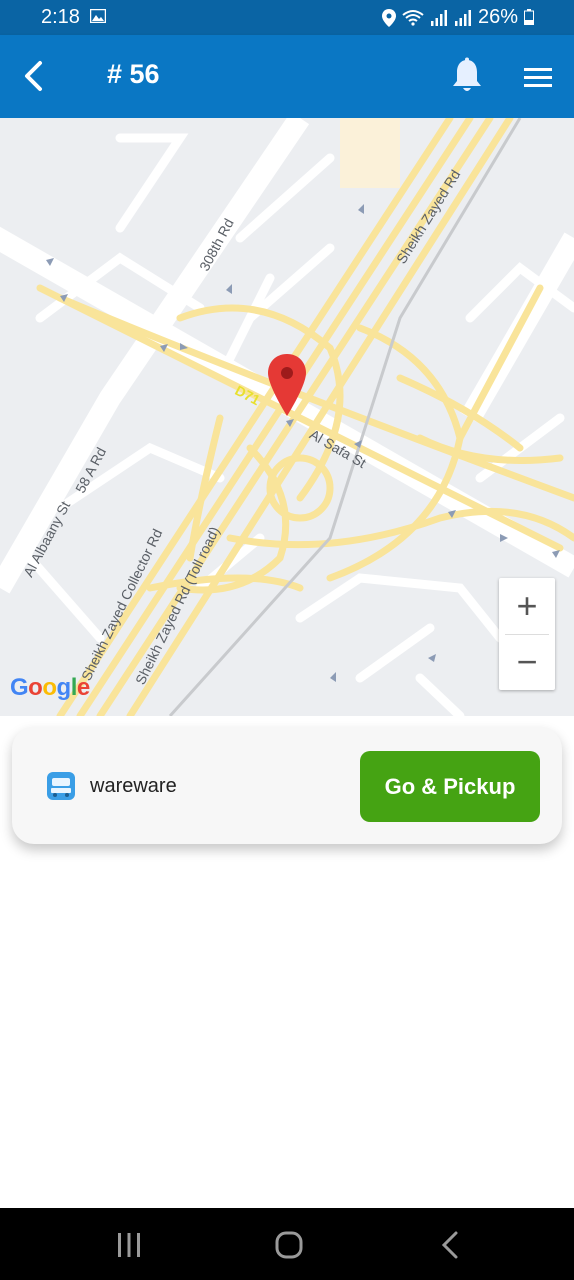 This screenshot has width=574, height=1280. What do you see at coordinates (449, 17) in the screenshot?
I see `status-indicators: 26%` at bounding box center [449, 17].